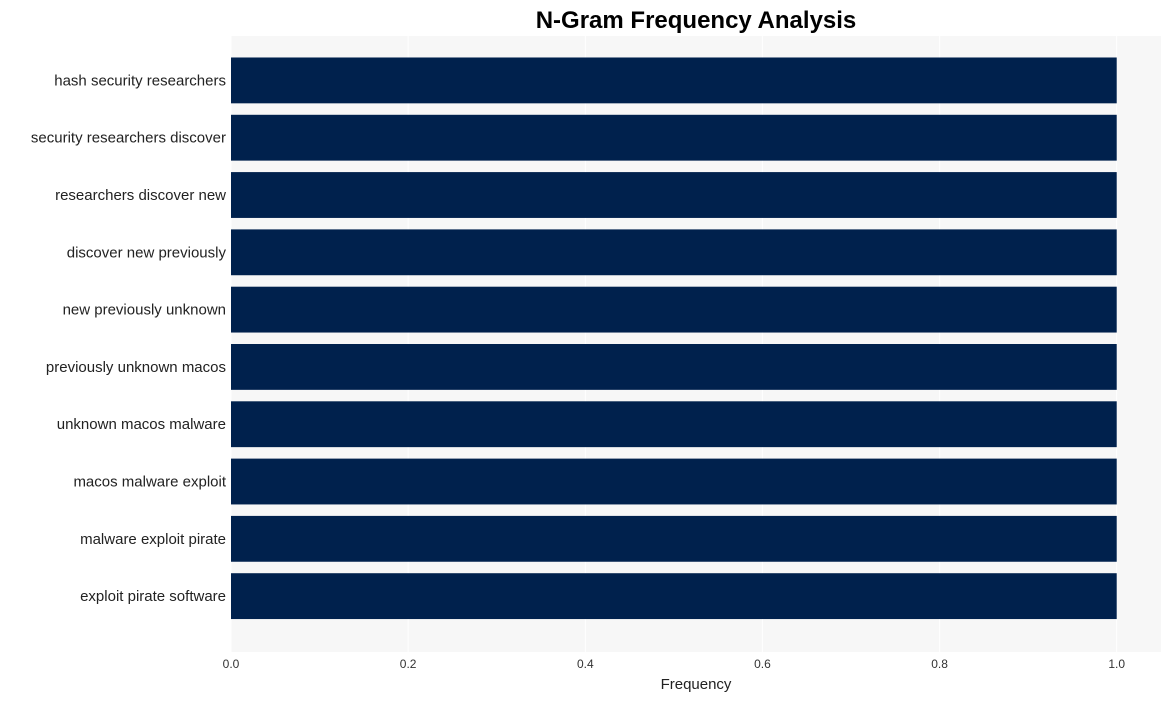  What do you see at coordinates (140, 80) in the screenshot?
I see `y-tick-label-0: hash security researchers` at bounding box center [140, 80].